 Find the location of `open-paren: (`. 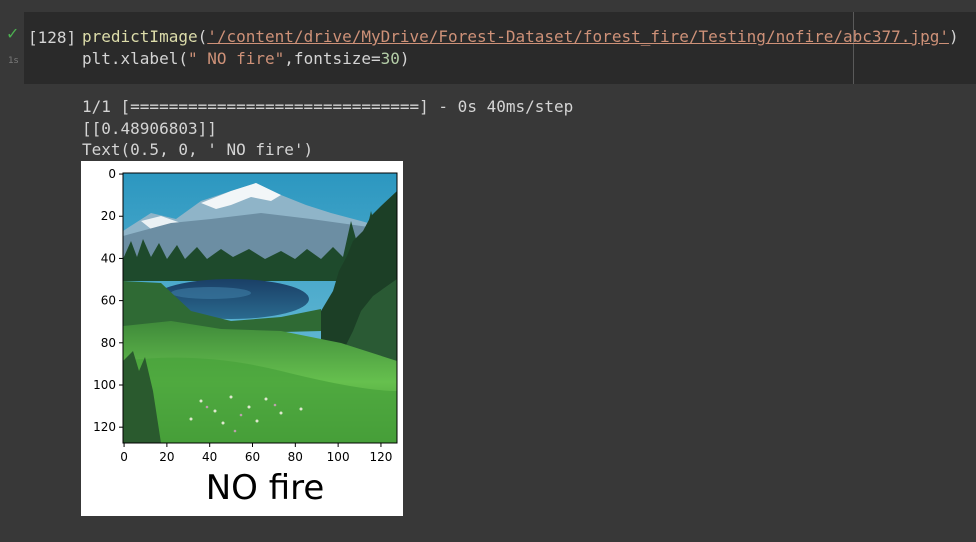

open-paren: ( is located at coordinates (202, 36).